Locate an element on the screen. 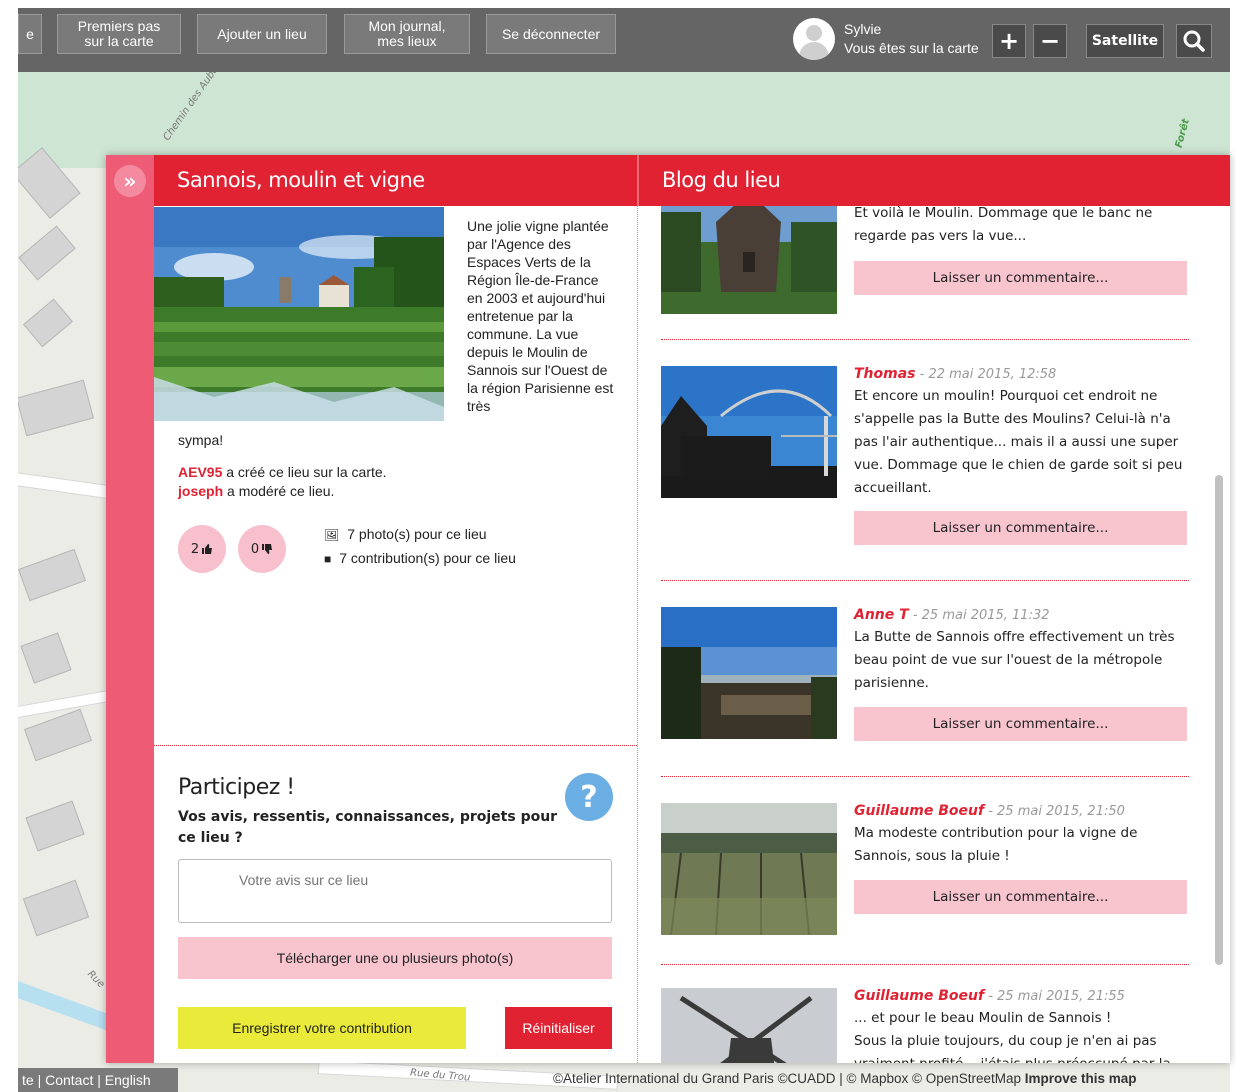 This screenshot has width=1236, height=1092. place-description-end: sympa! is located at coordinates (201, 440).